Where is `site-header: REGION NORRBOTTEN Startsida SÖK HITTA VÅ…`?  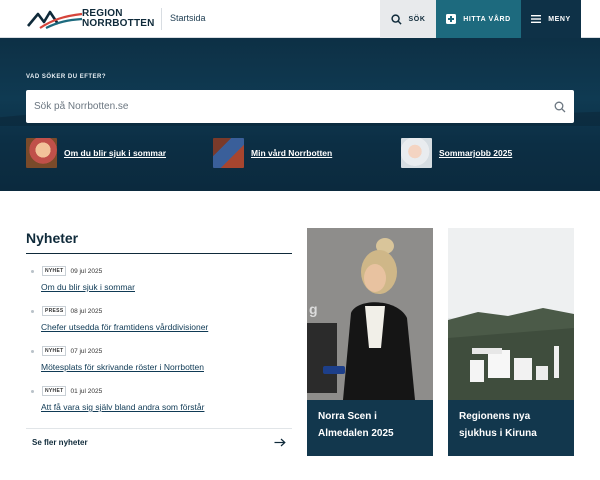 site-header: REGION NORRBOTTEN Startsida SÖK HITTA VÅ… is located at coordinates (300, 19).